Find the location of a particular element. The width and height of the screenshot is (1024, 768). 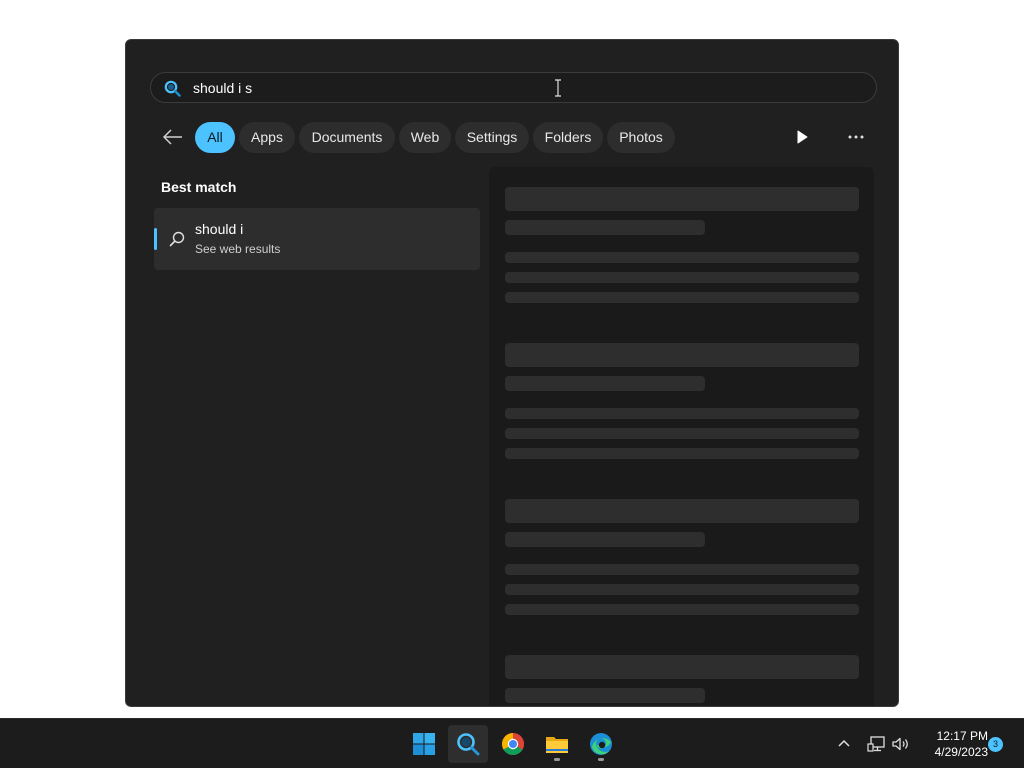

more-options-icon is located at coordinates (856, 137).